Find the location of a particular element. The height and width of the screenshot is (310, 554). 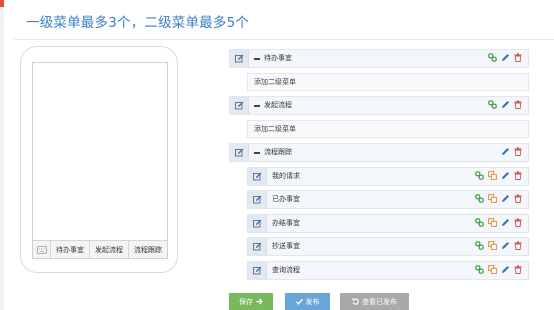

arrow-right-icon is located at coordinates (259, 301).